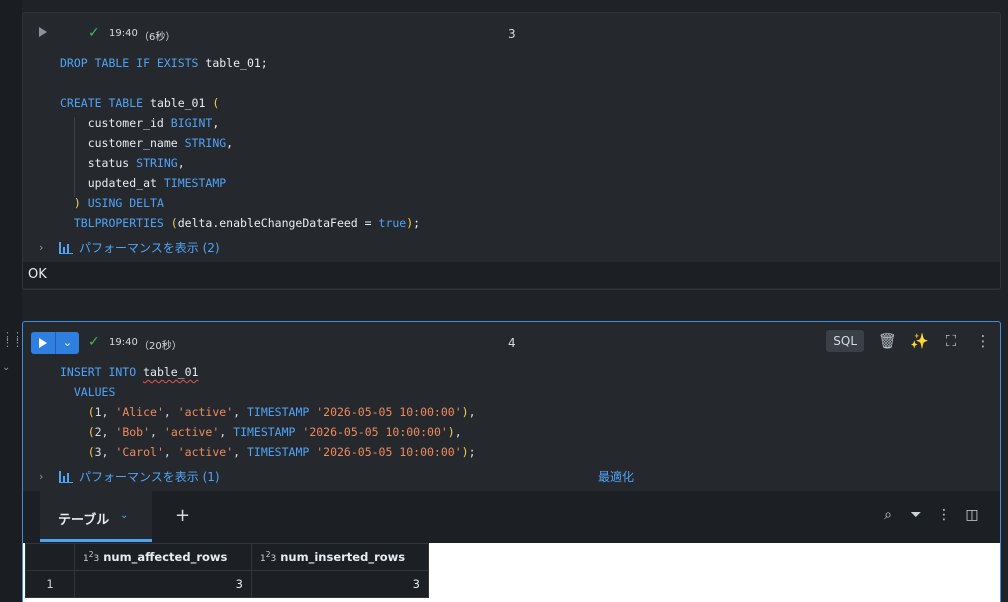 This screenshot has width=1008, height=602. What do you see at coordinates (98, 163) in the screenshot?
I see `code-token: status` at bounding box center [98, 163].